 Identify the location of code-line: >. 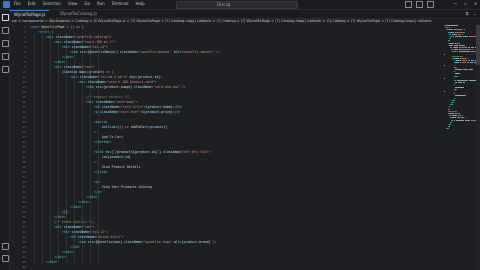
(95, 132).